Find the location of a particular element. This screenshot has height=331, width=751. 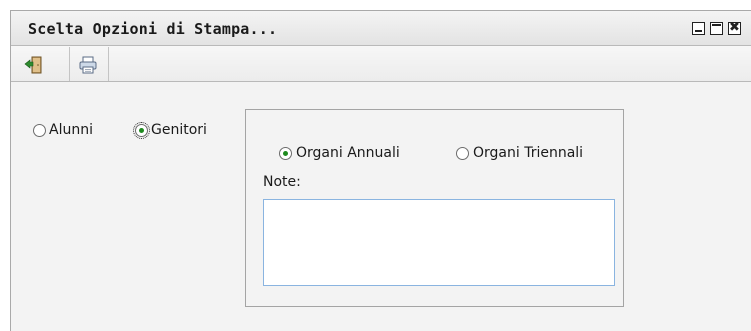

alunni-label: Alunni is located at coordinates (71, 130).